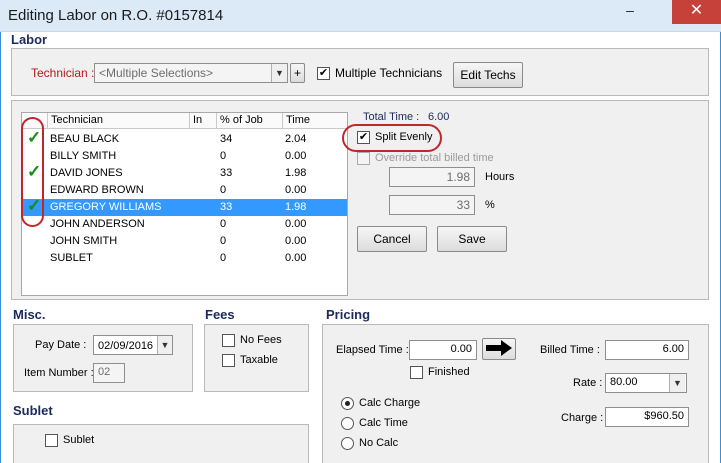 The height and width of the screenshot is (463, 721). Describe the element at coordinates (347, 423) in the screenshot. I see `calc-time-radio` at that location.